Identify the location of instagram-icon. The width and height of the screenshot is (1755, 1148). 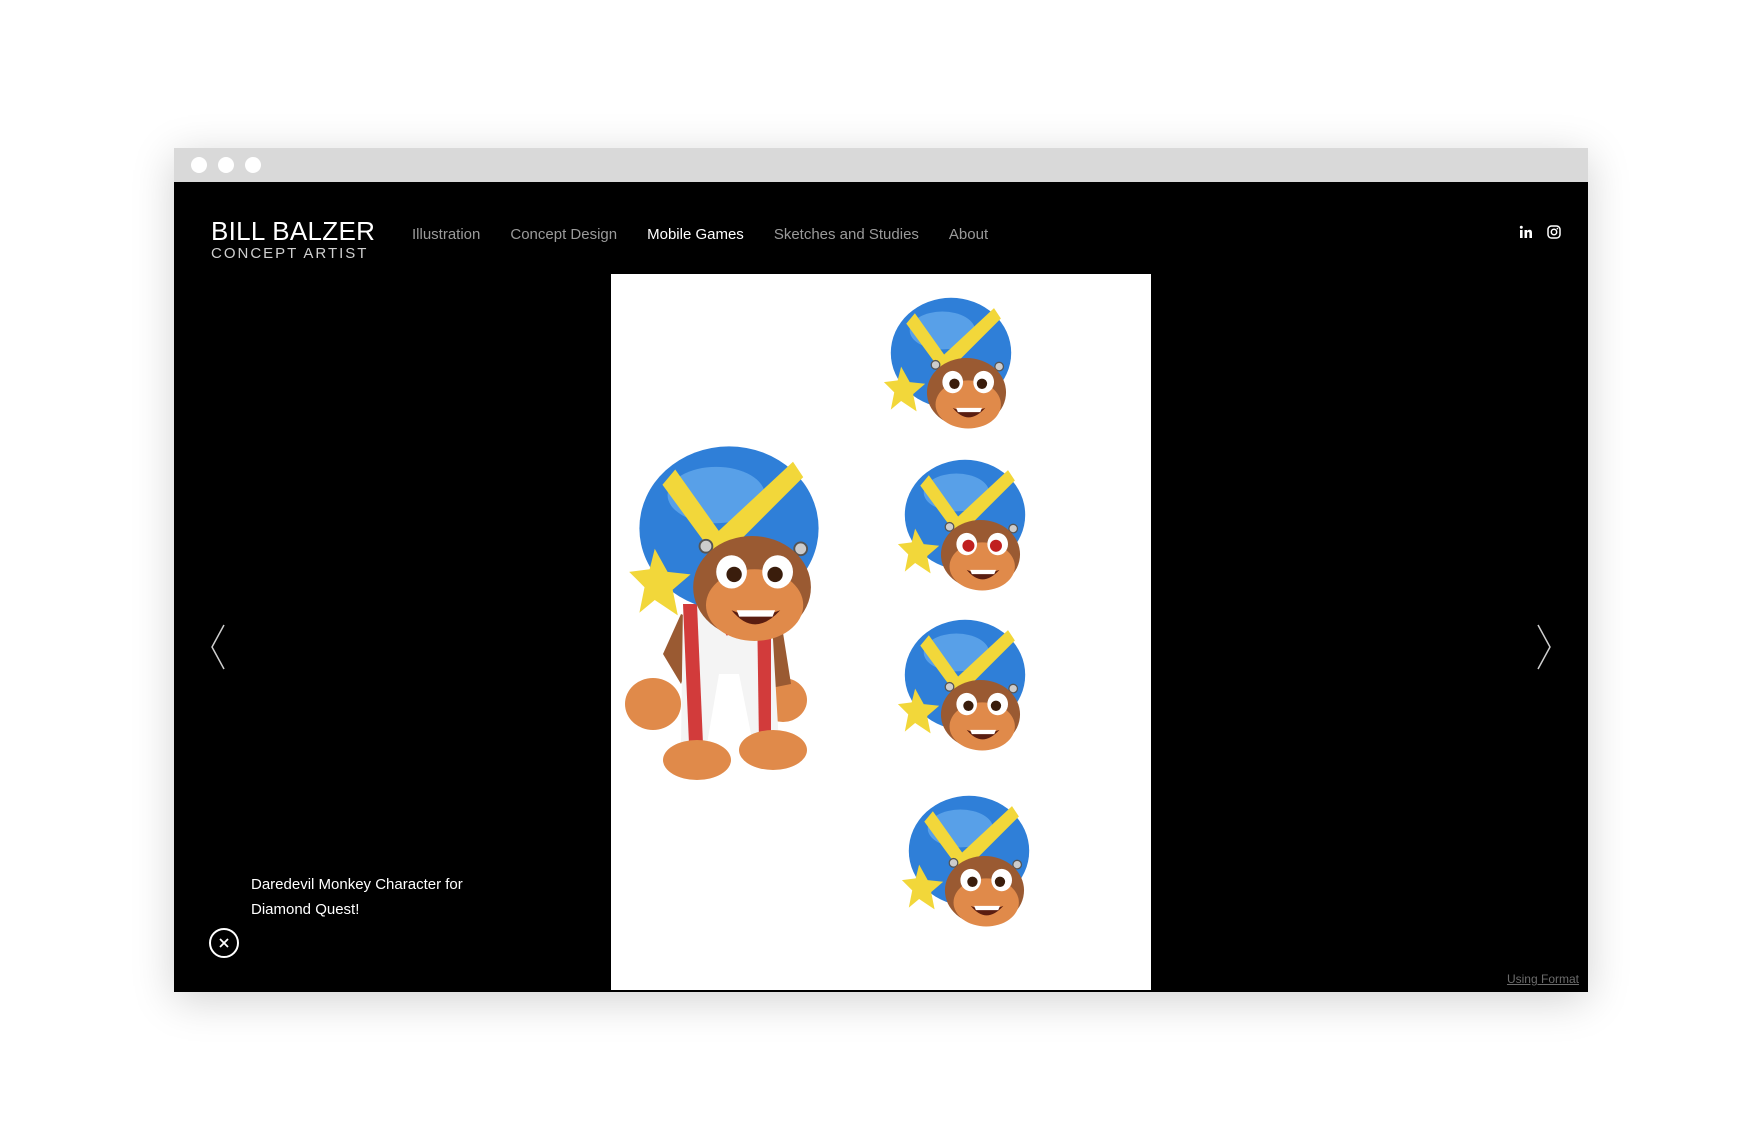
(1554, 232).